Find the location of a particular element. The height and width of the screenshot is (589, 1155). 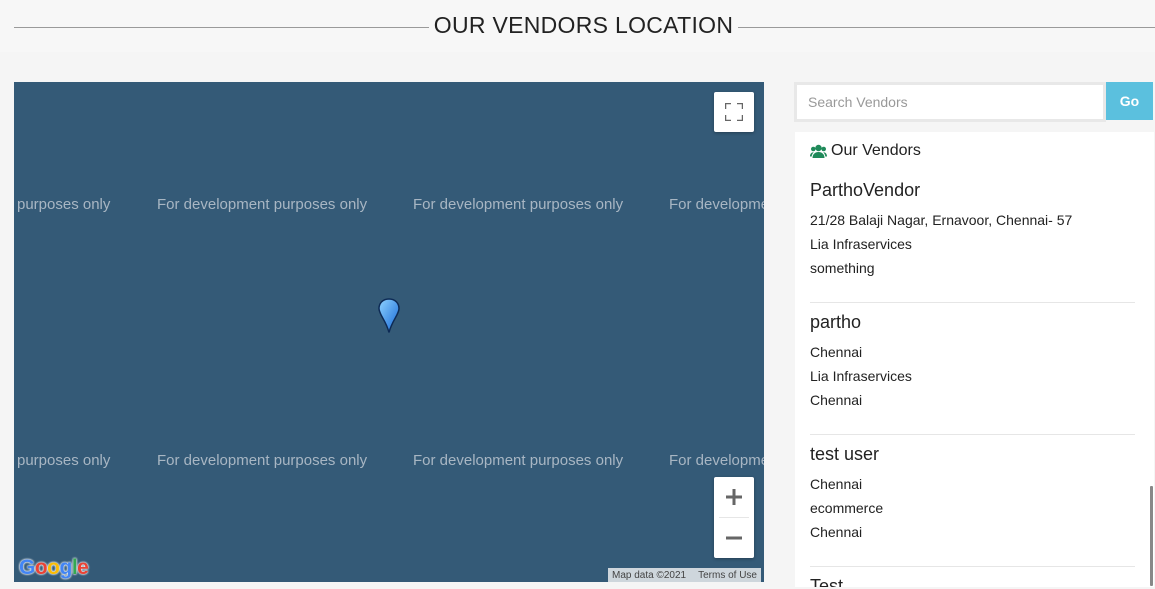

go-button: Go is located at coordinates (1129, 101).